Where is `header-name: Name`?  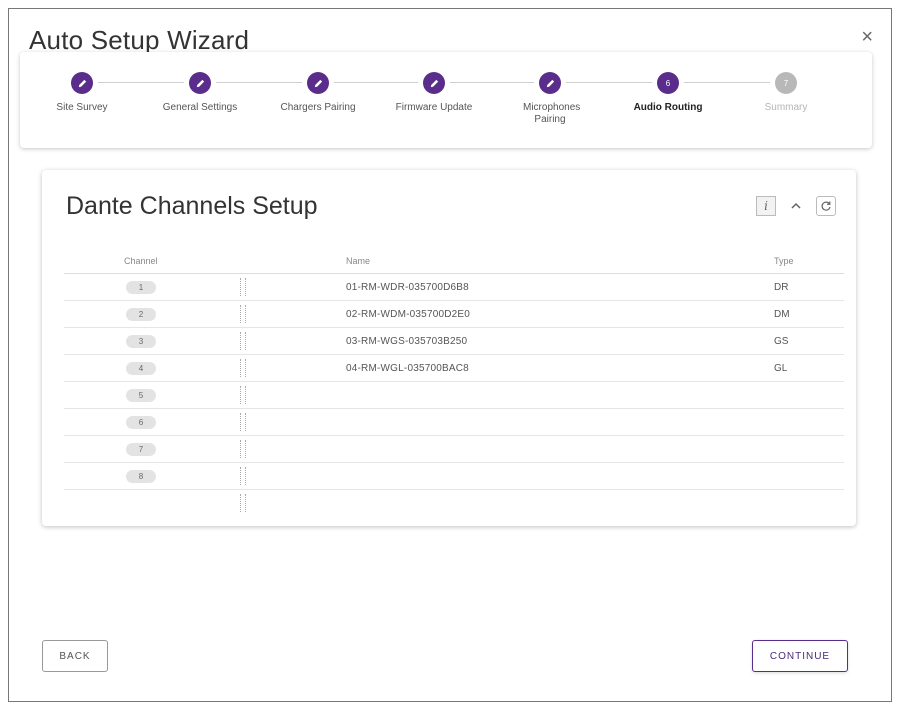
header-name: Name is located at coordinates (358, 261).